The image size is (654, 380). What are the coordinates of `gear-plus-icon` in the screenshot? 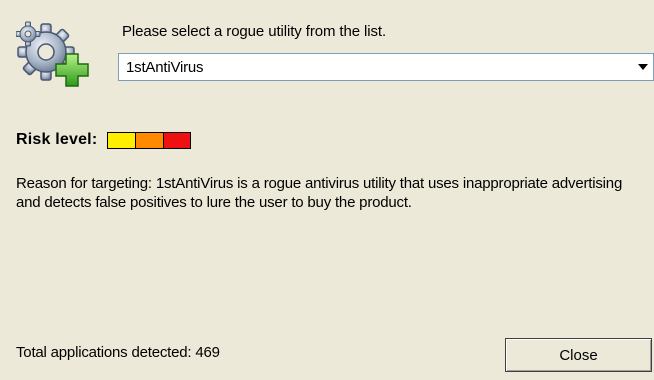 It's located at (52, 54).